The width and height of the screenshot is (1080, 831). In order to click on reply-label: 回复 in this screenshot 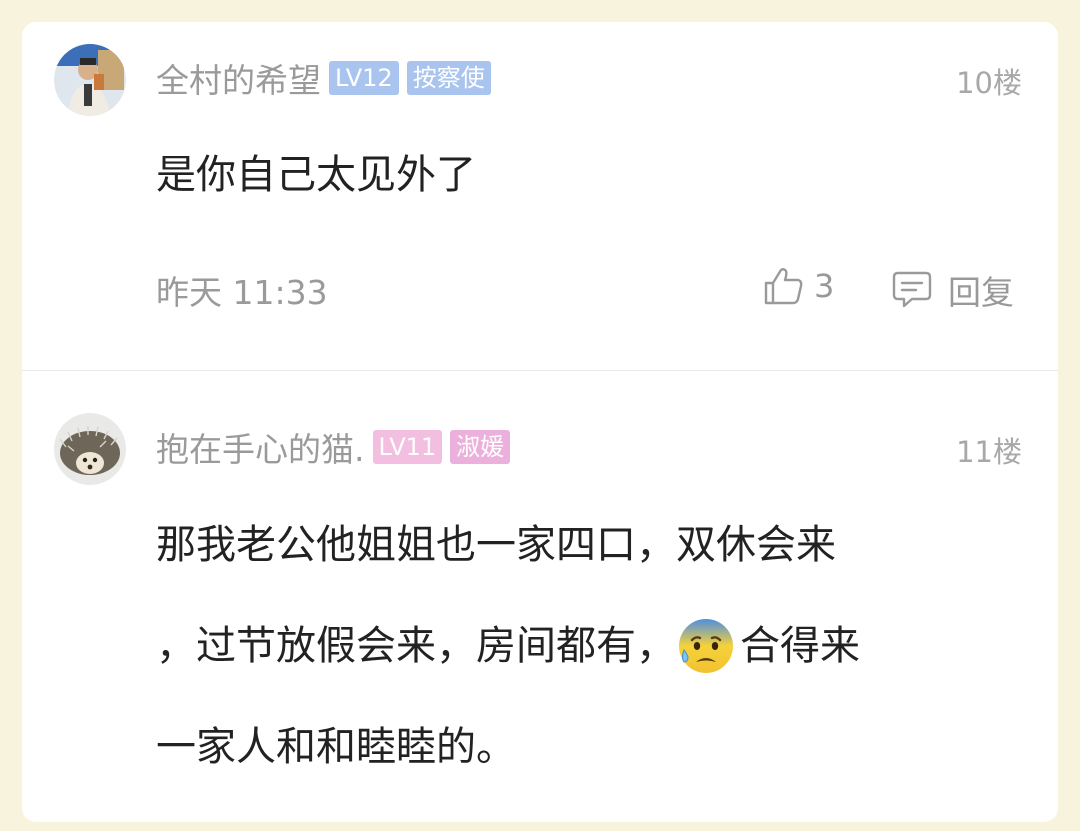, I will do `click(981, 292)`.